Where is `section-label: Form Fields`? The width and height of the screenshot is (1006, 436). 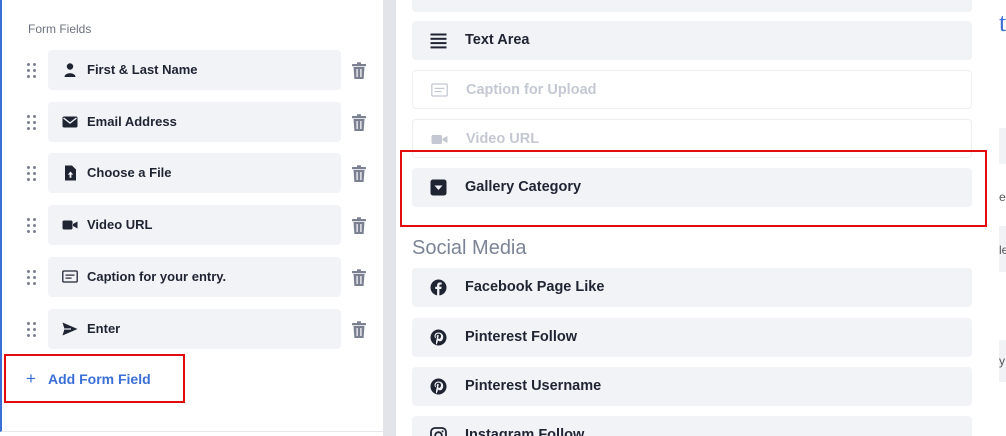
section-label: Form Fields is located at coordinates (60, 29).